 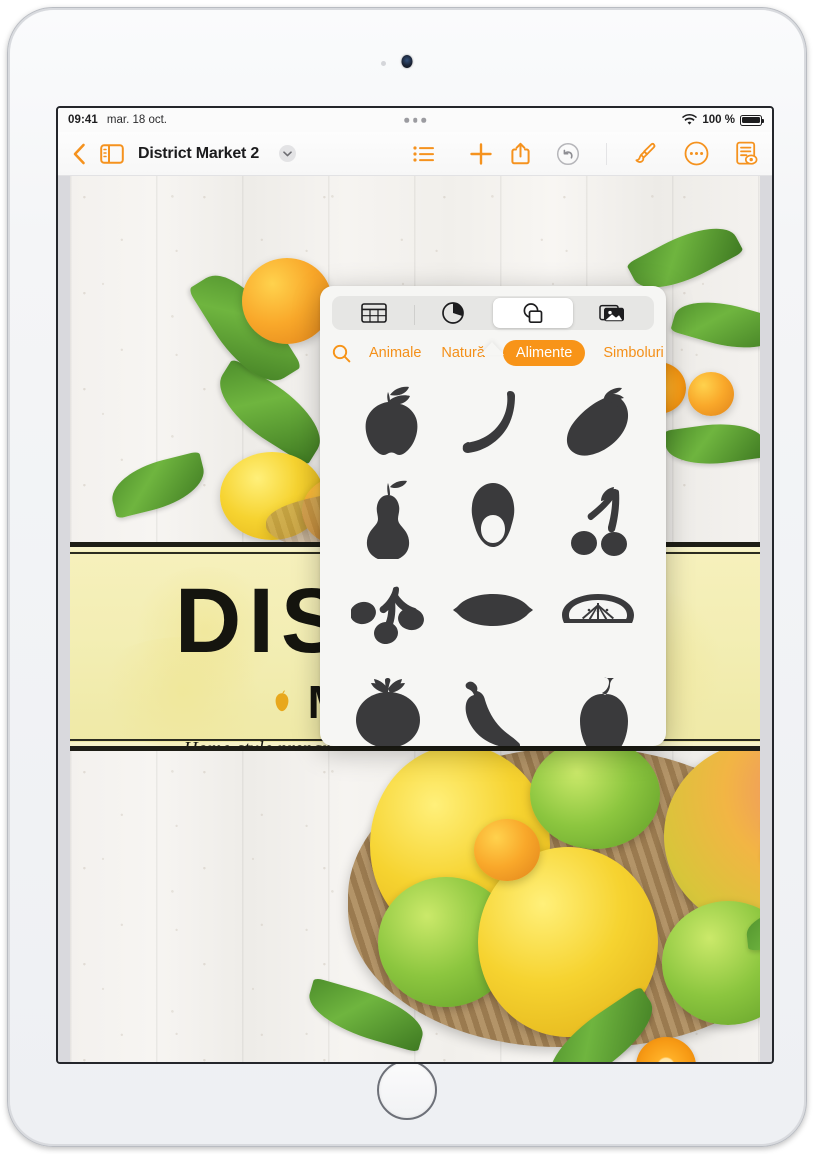 What do you see at coordinates (198, 154) in the screenshot?
I see `page-title: District Market 2` at bounding box center [198, 154].